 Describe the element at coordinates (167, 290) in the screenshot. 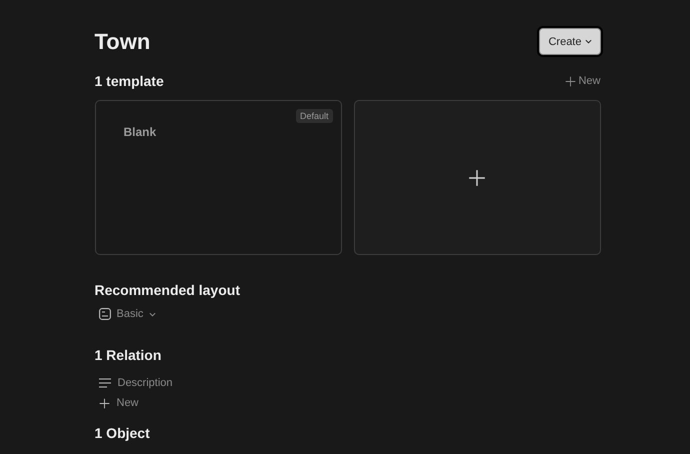

I see `section-heading: Recommended layout` at that location.